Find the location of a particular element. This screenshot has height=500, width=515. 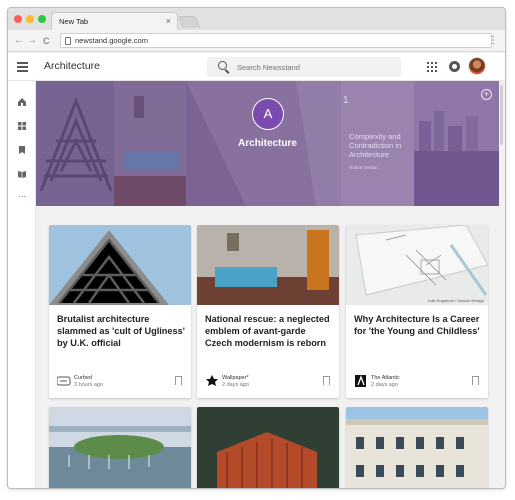

tab-title: New Tab is located at coordinates (74, 21).